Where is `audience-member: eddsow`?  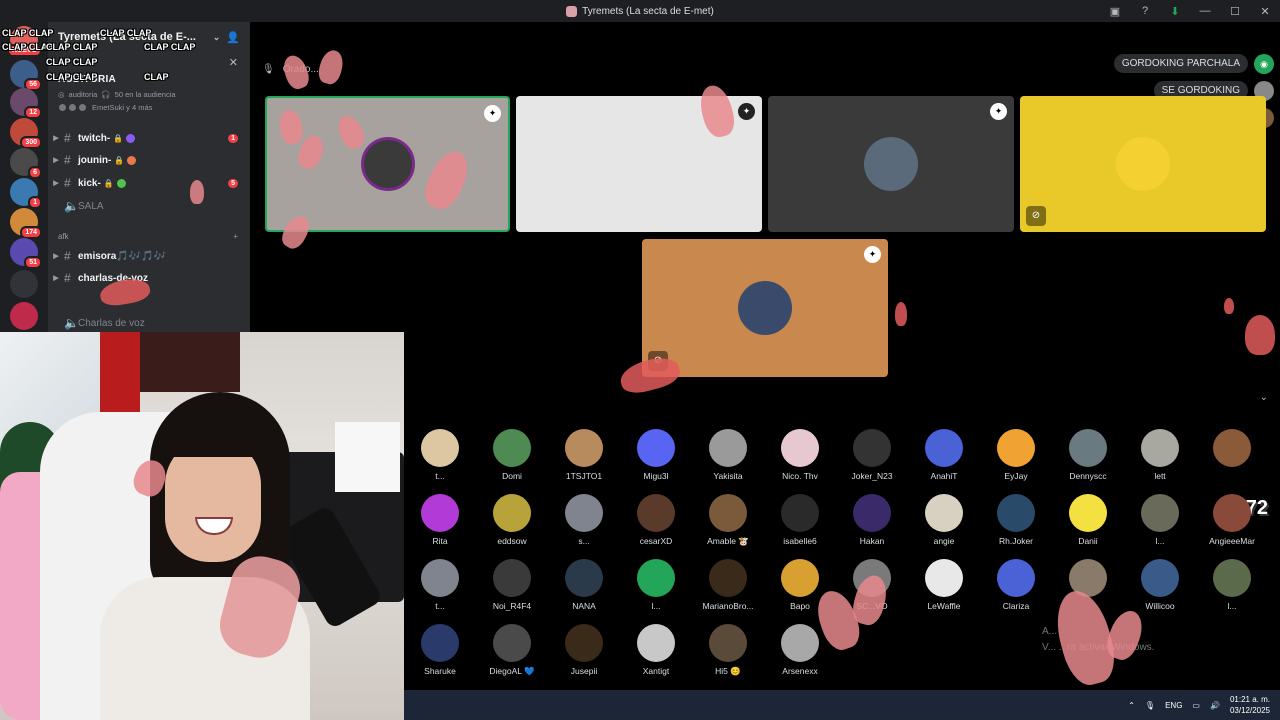 audience-member: eddsow is located at coordinates (512, 520).